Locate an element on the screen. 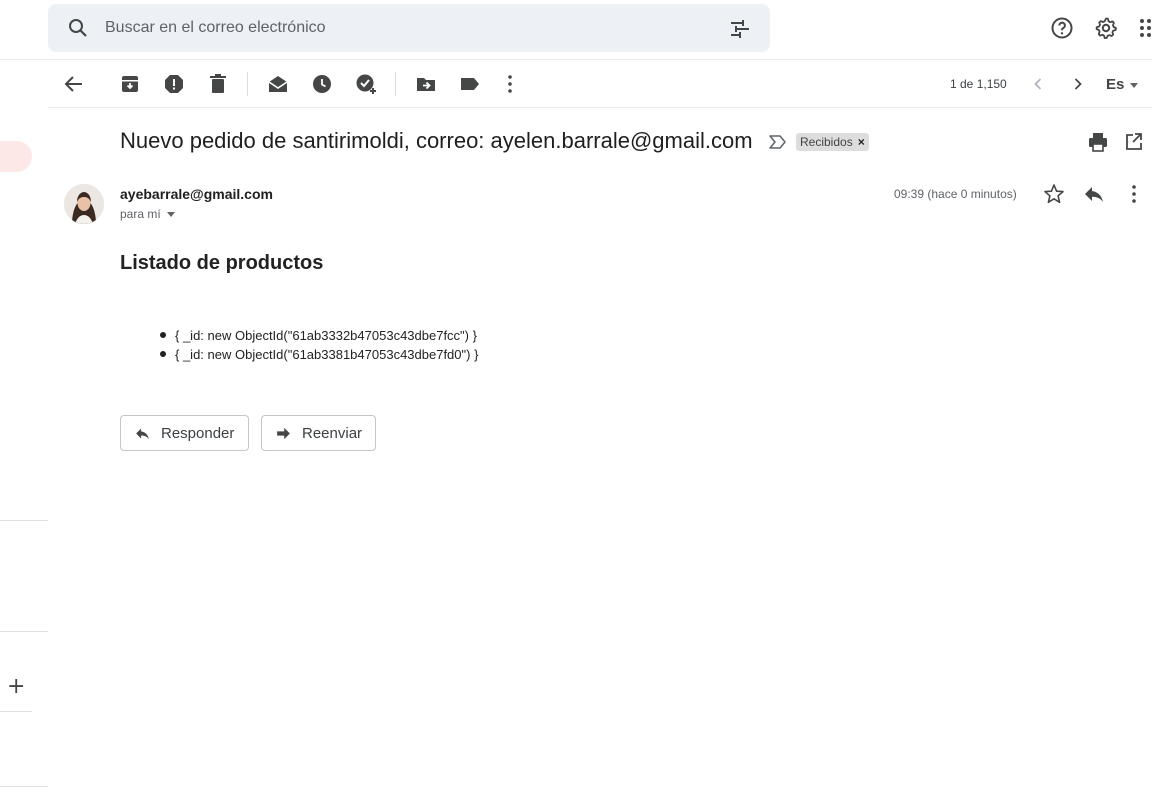  star-icon is located at coordinates (1054, 194).